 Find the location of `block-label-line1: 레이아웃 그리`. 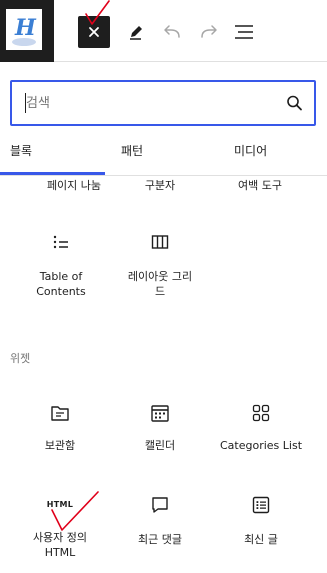

block-label-line1: 레이아웃 그리 is located at coordinates (160, 276).